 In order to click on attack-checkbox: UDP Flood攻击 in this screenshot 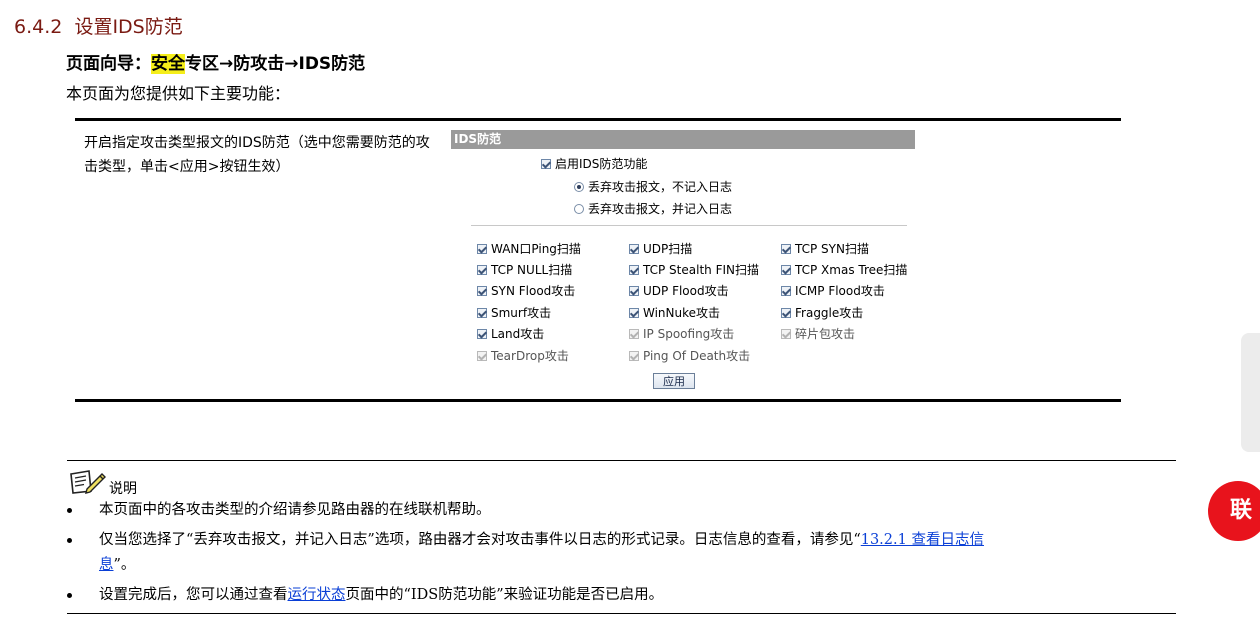, I will do `click(679, 290)`.